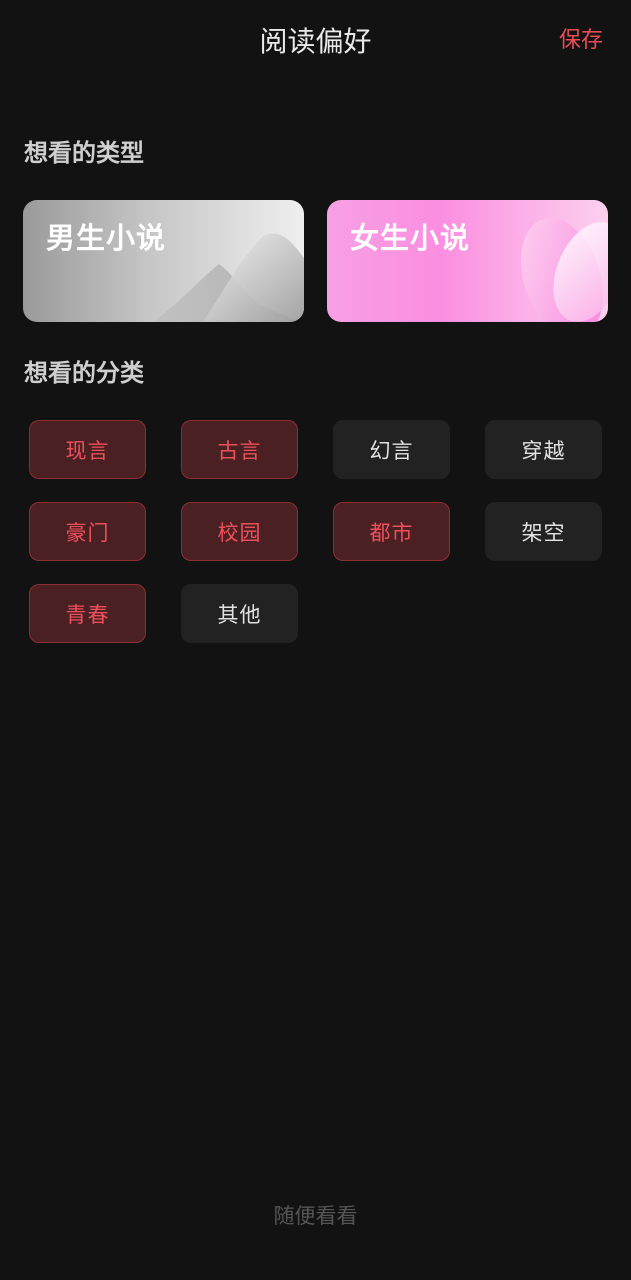 The image size is (631, 1280). I want to click on male-novel-label: 男生小说, so click(106, 238).